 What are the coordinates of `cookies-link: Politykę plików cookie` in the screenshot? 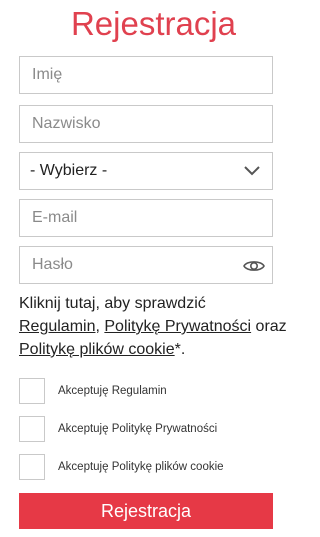 It's located at (97, 349).